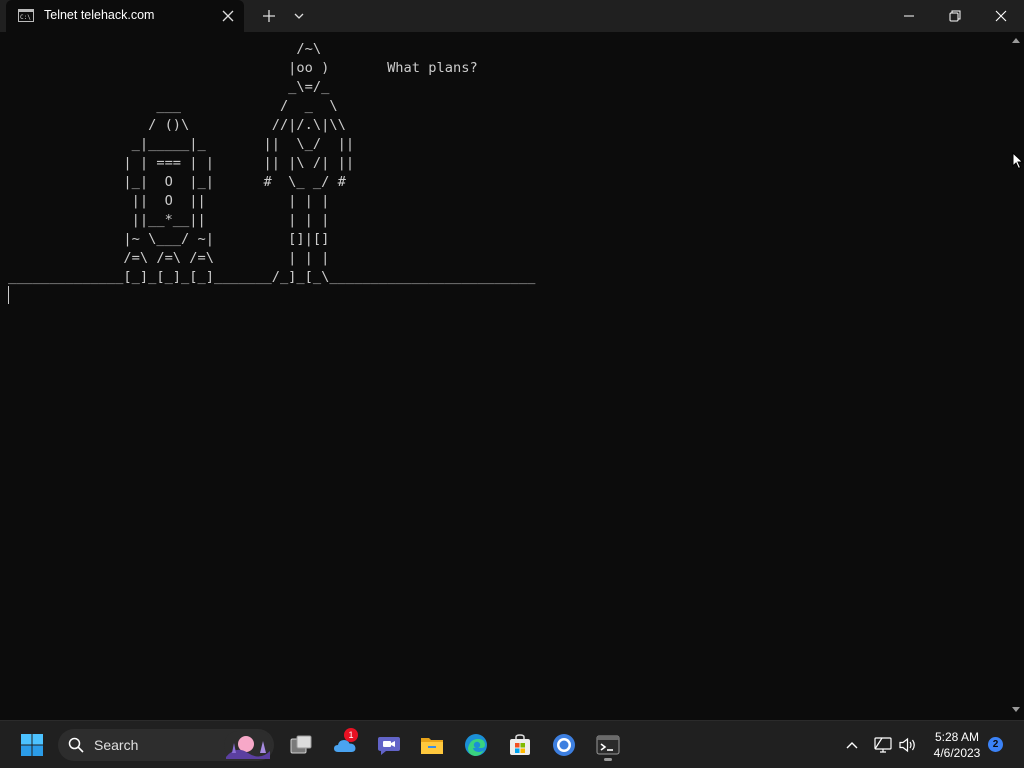 This screenshot has height=768, width=1024. I want to click on taskbar: Search 1 5:28 AM 4/6/2023, so click(512, 744).